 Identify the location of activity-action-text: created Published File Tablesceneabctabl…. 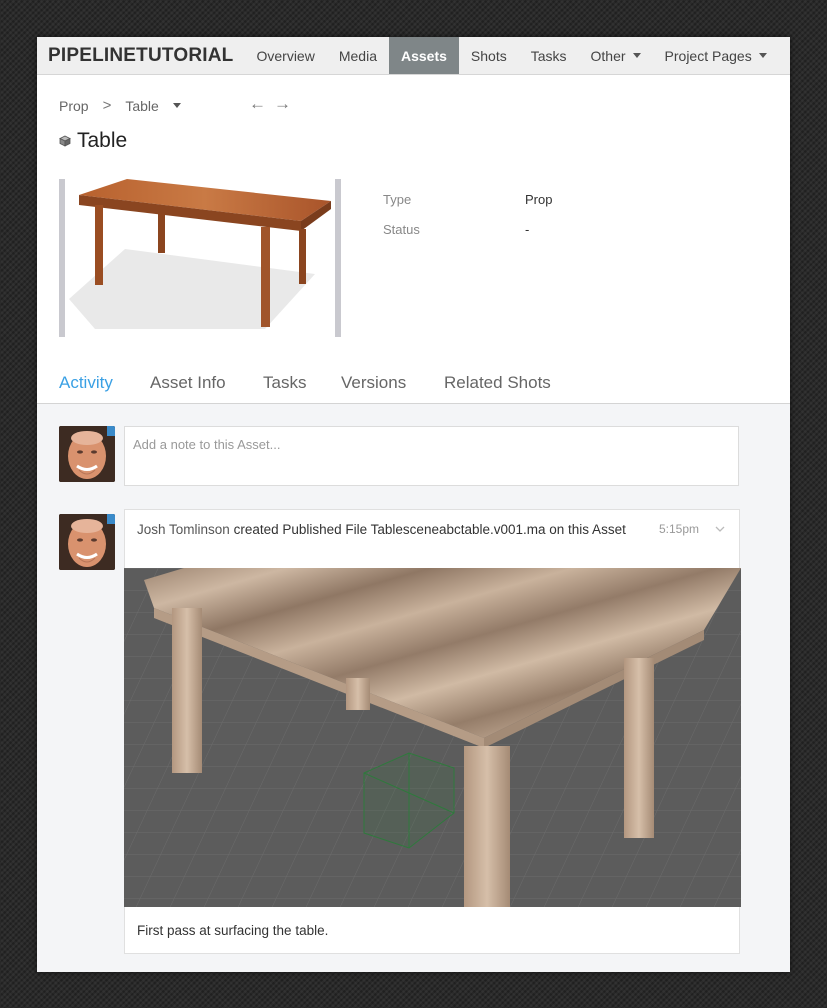
(429, 529).